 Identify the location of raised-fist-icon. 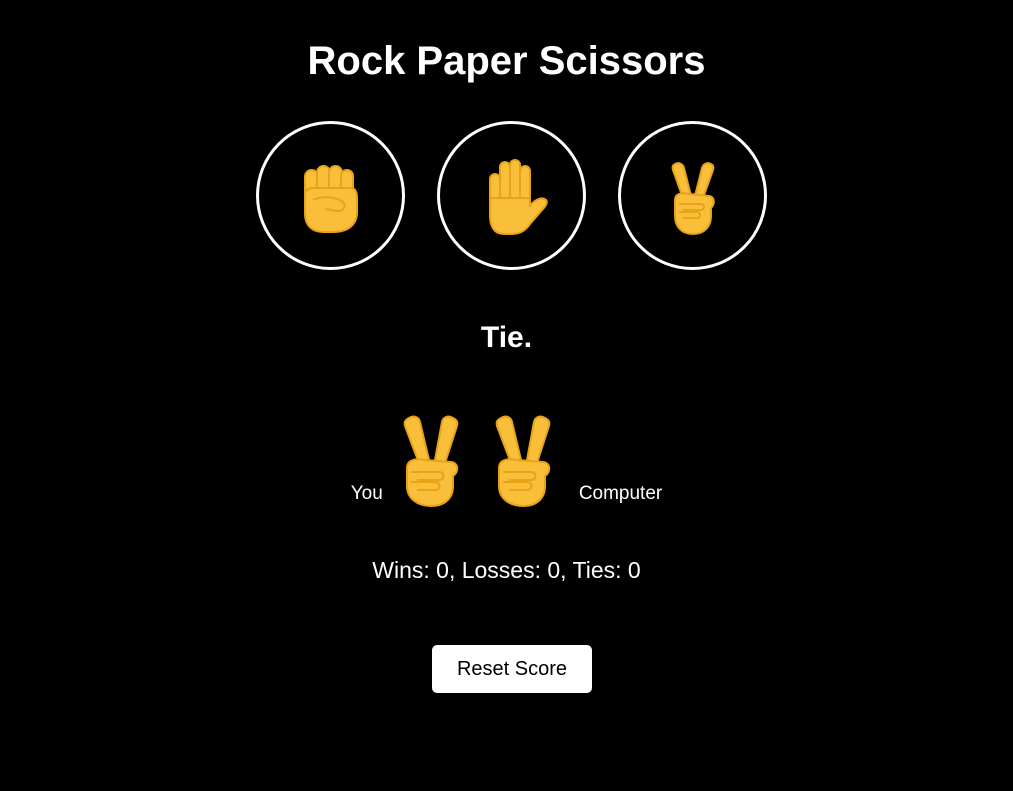
(330, 198).